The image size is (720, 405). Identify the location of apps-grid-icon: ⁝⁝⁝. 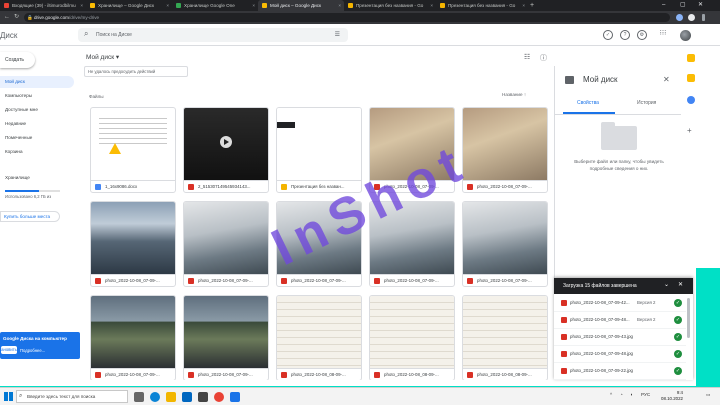
(663, 35).